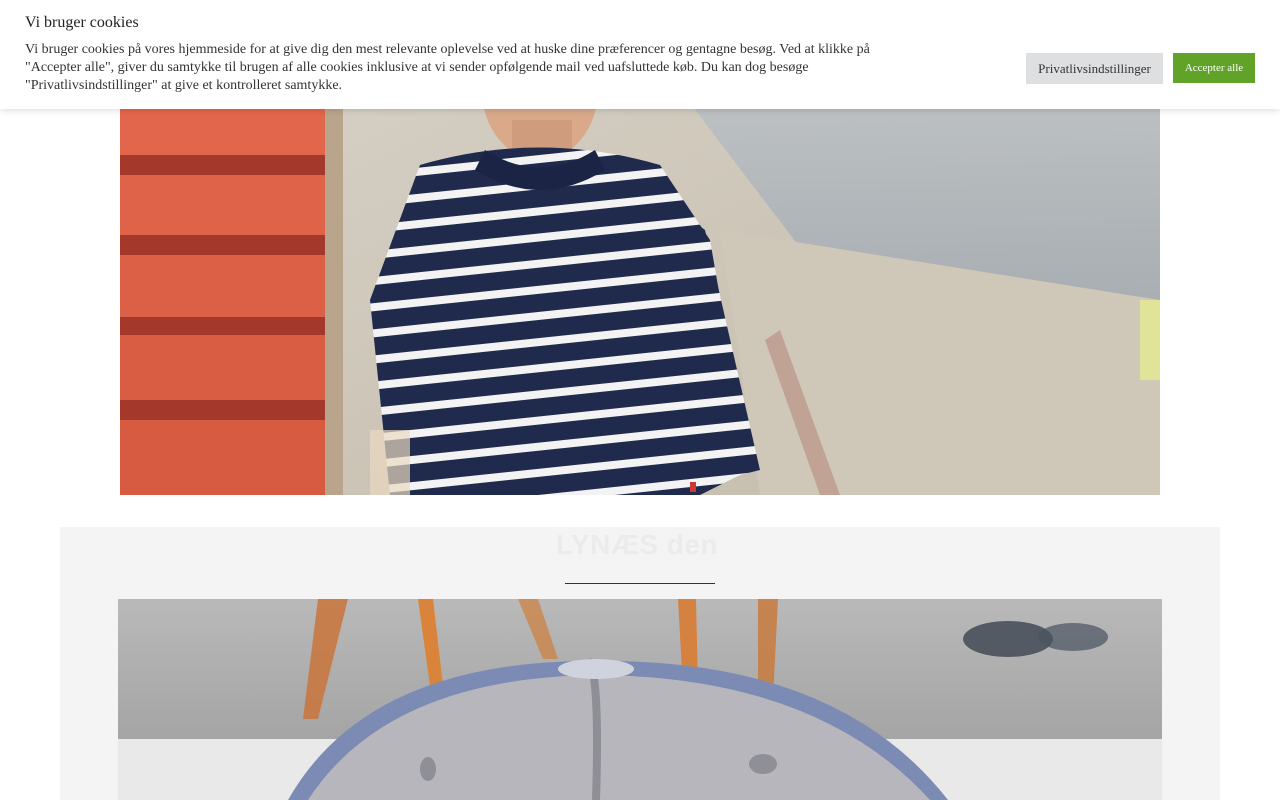 The height and width of the screenshot is (800, 1280). What do you see at coordinates (637, 544) in the screenshot?
I see `product-title: LYNÆS den` at bounding box center [637, 544].